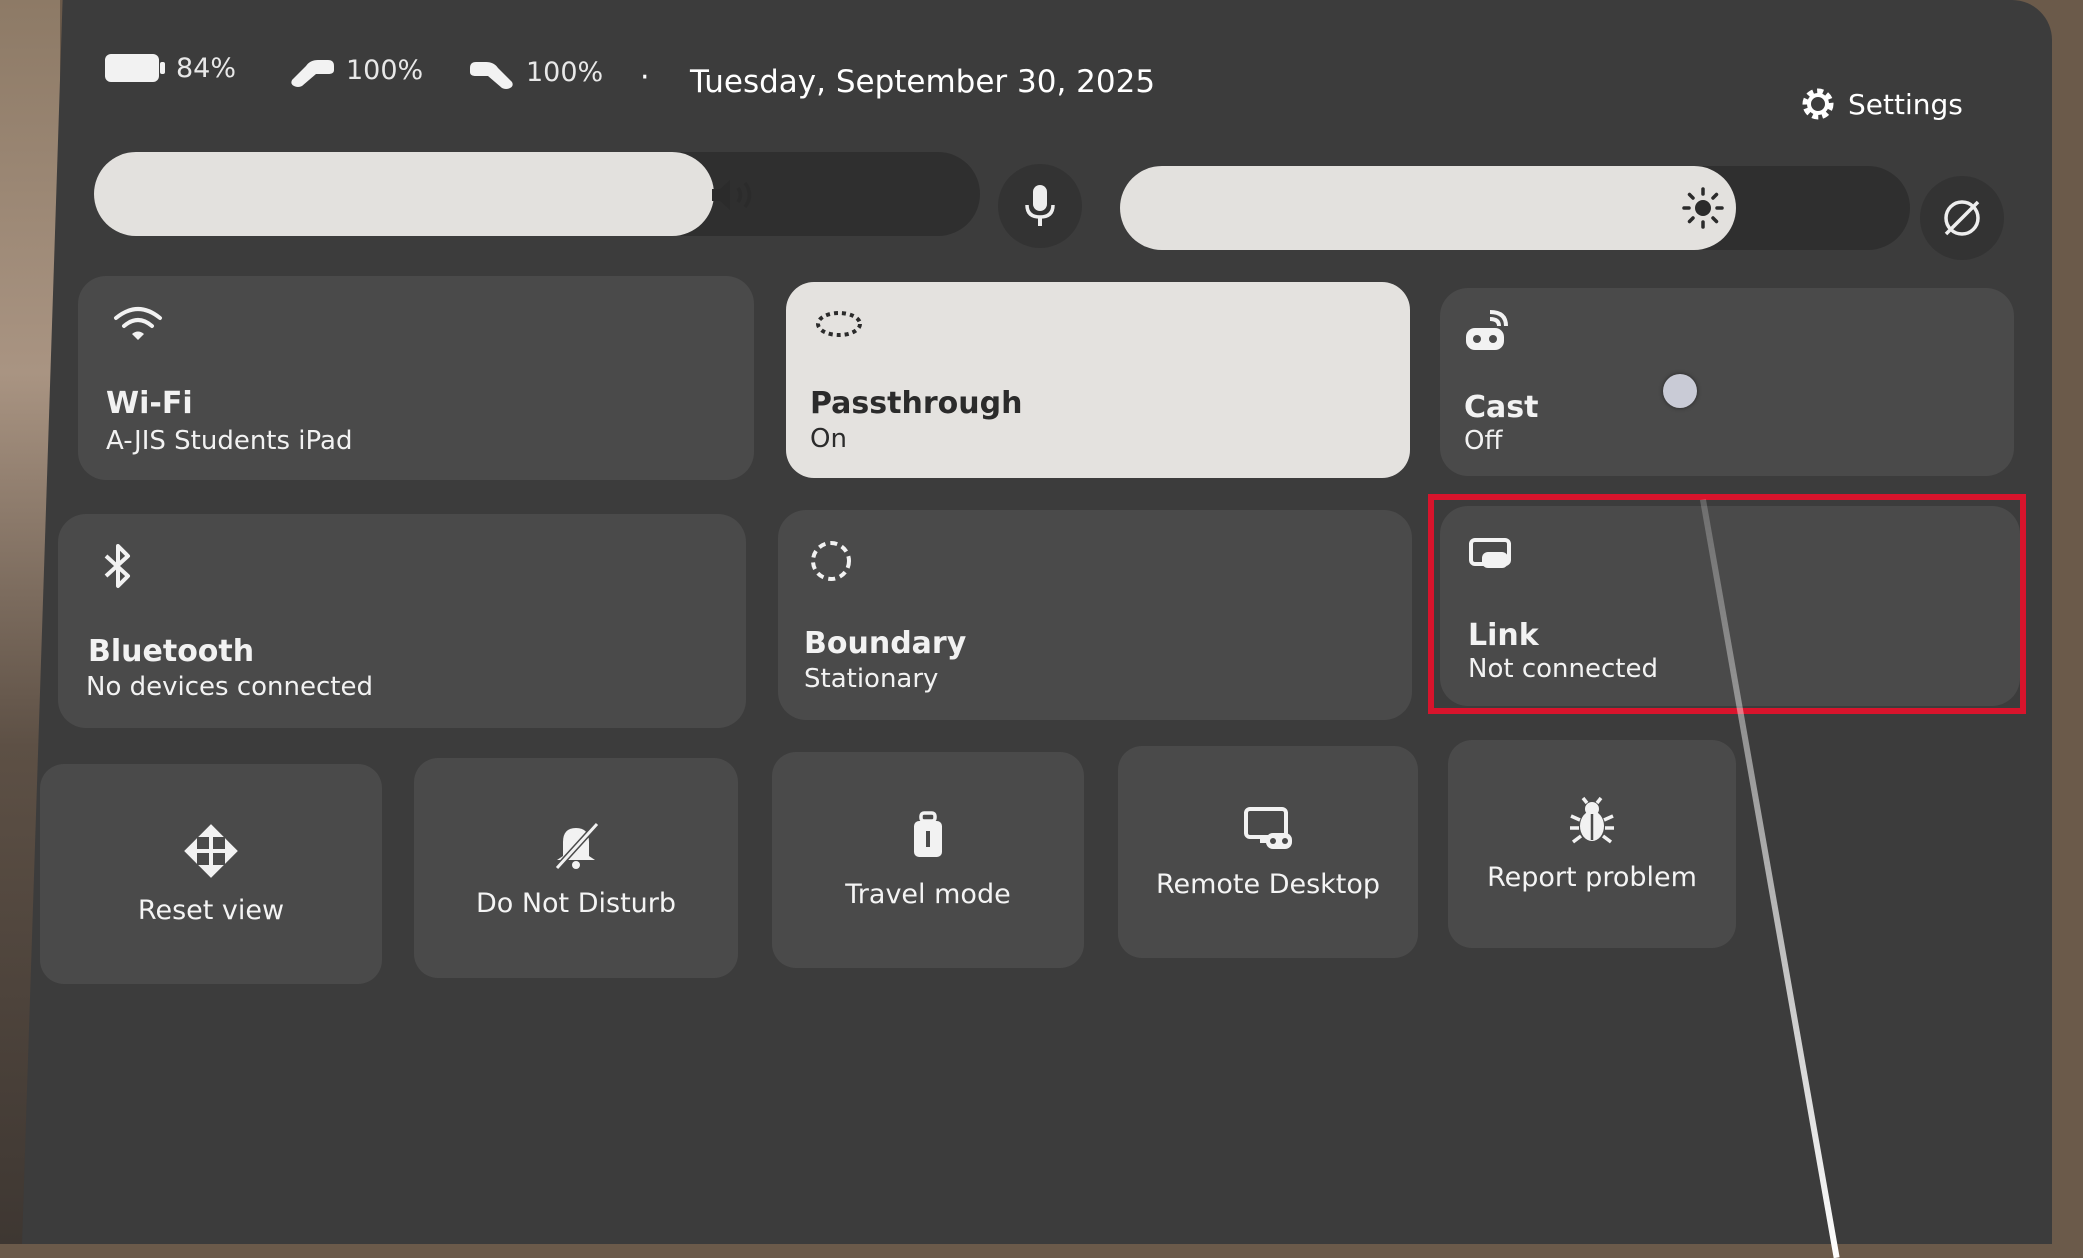  I want to click on do-not-disturb-button: Do Not Disturb, so click(576, 868).